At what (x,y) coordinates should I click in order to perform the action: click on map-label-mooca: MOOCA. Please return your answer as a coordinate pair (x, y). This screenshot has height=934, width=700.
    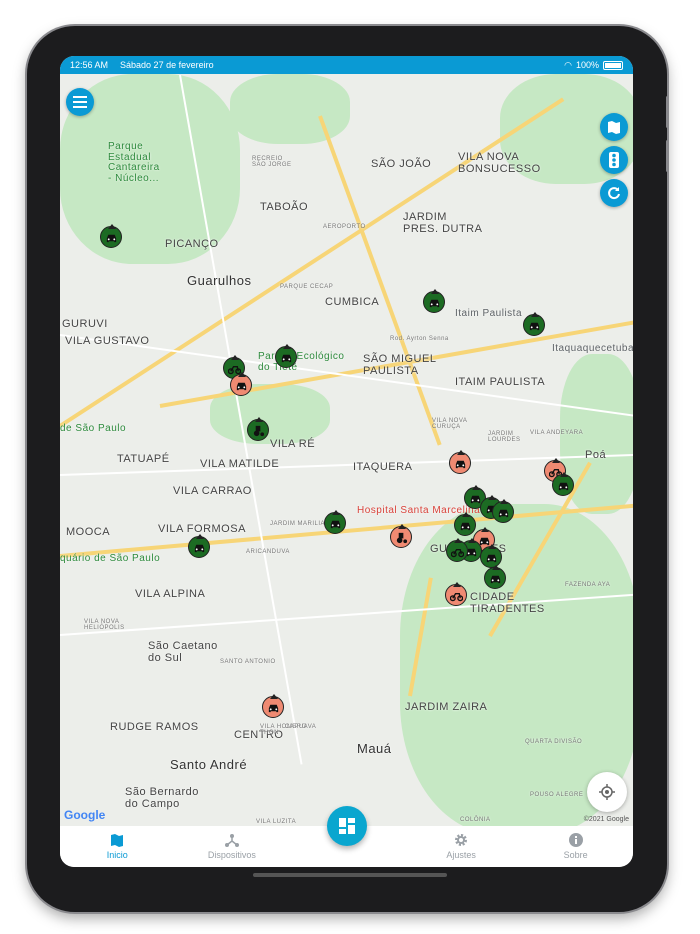
    Looking at the image, I should click on (88, 532).